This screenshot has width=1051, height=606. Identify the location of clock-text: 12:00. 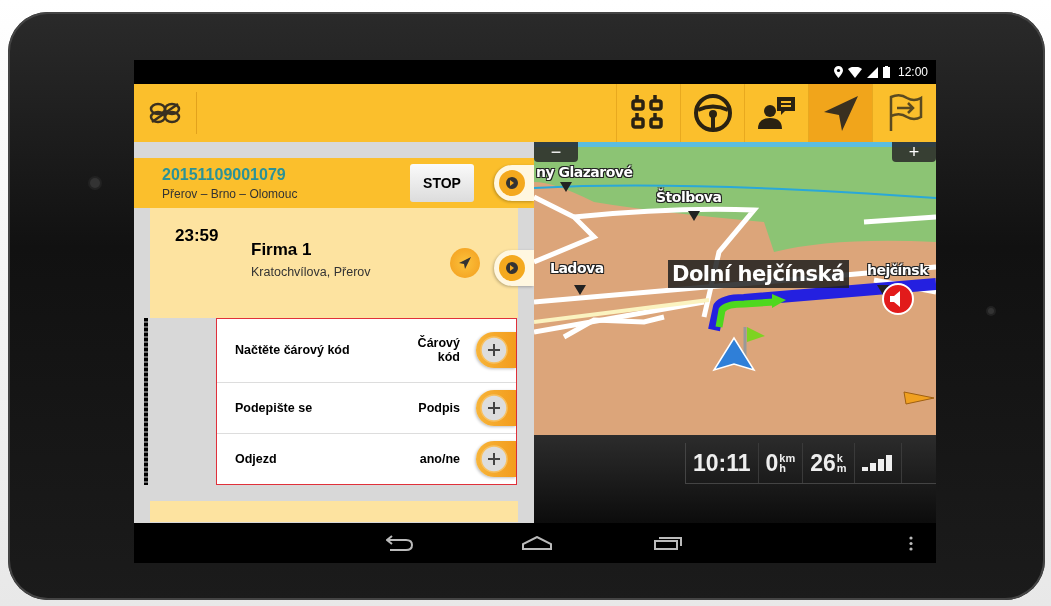
(912, 72).